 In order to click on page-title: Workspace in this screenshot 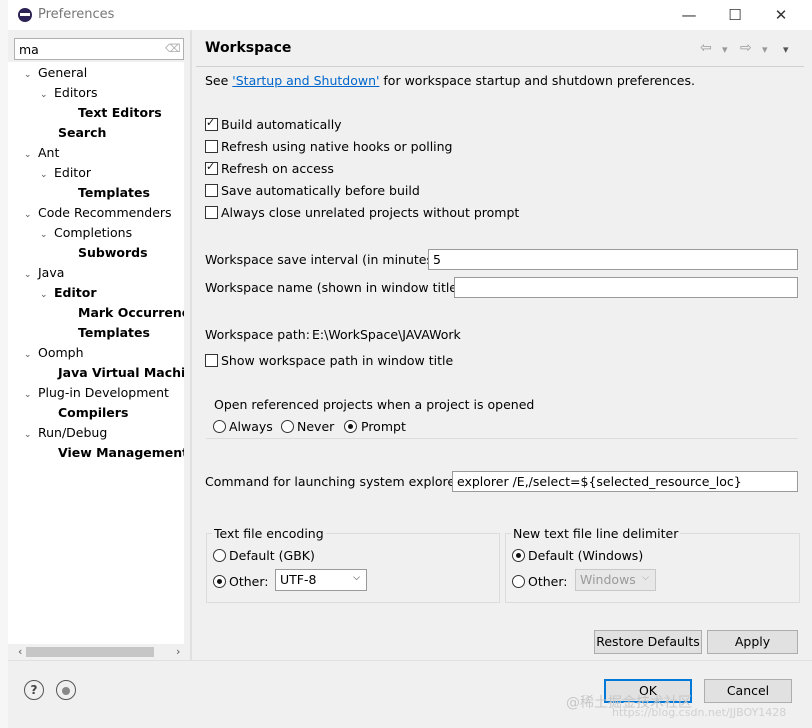, I will do `click(248, 48)`.